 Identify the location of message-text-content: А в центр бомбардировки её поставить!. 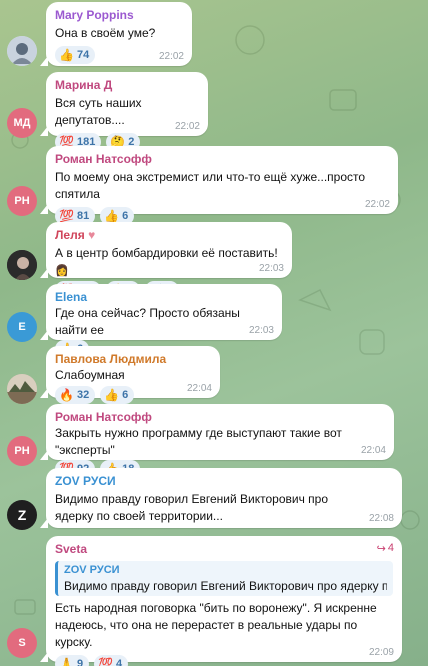
(166, 253).